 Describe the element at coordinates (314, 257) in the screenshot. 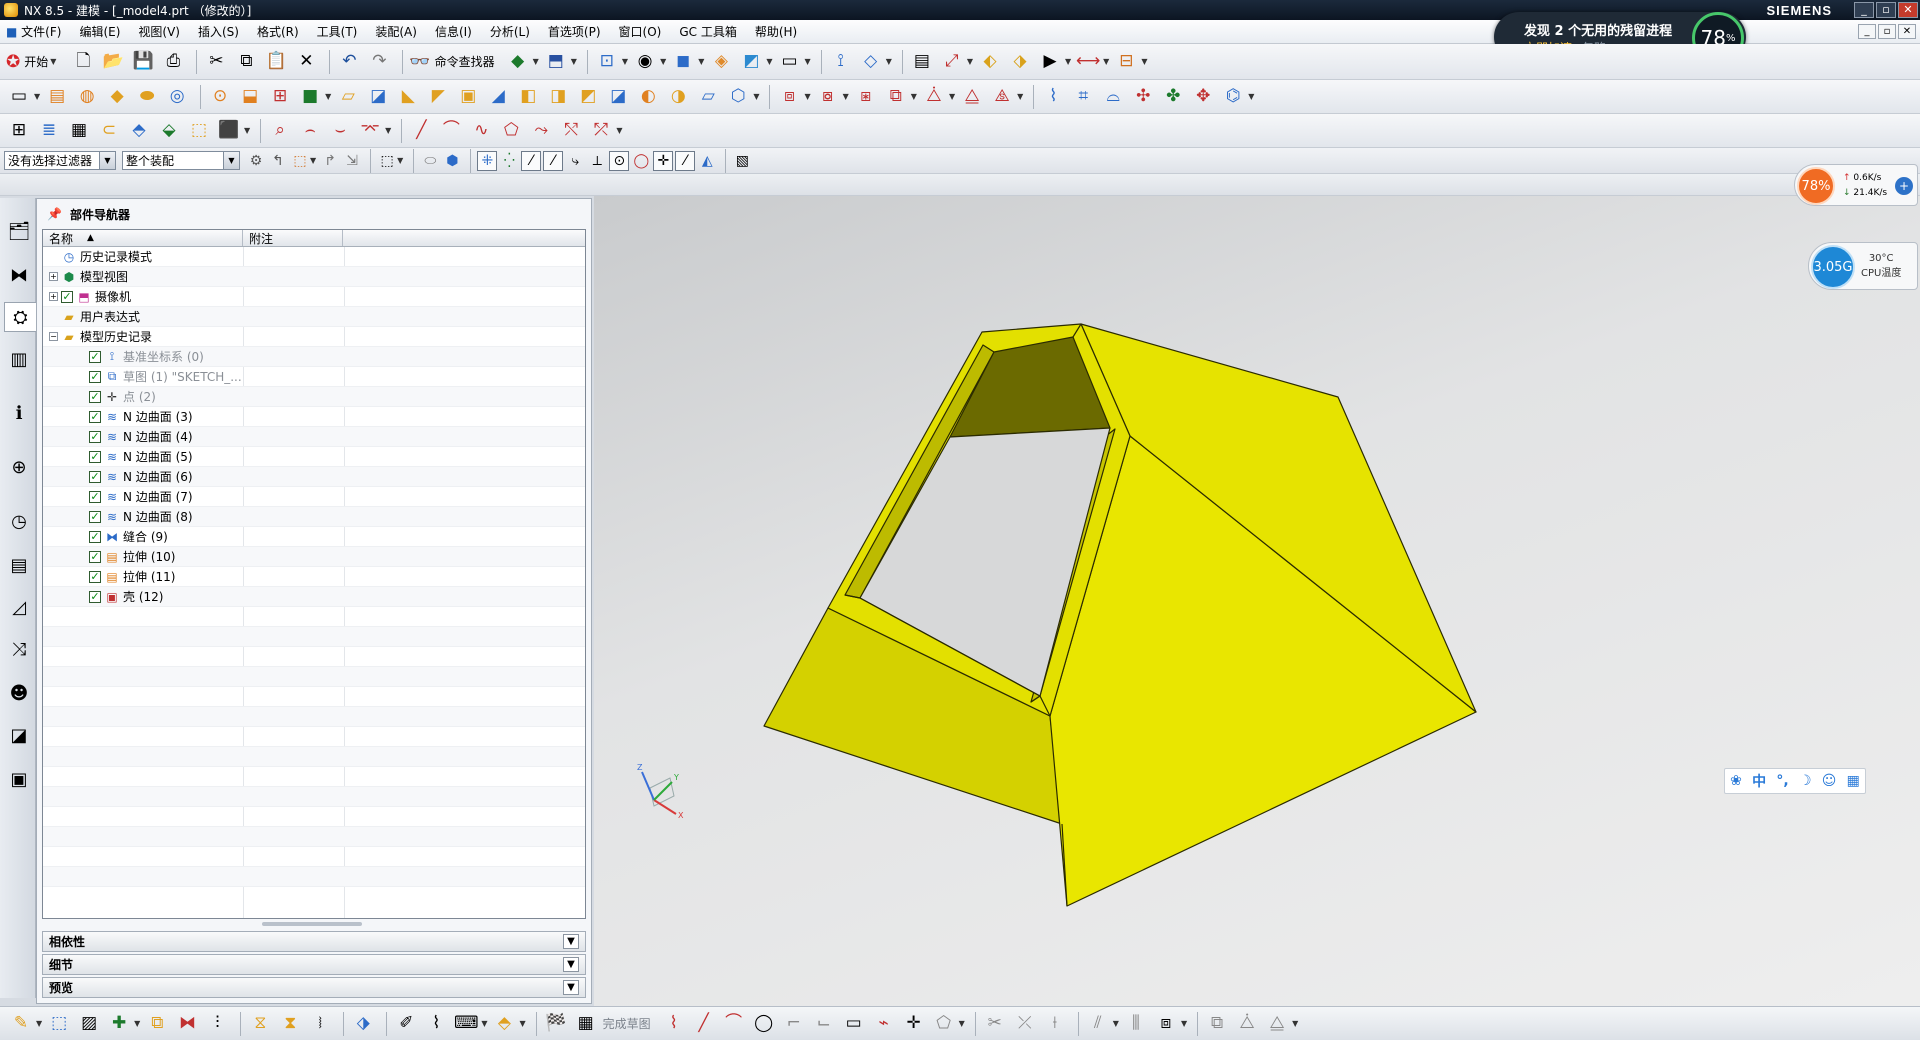

I see `tree-row: ◷ 历史记录模式` at that location.